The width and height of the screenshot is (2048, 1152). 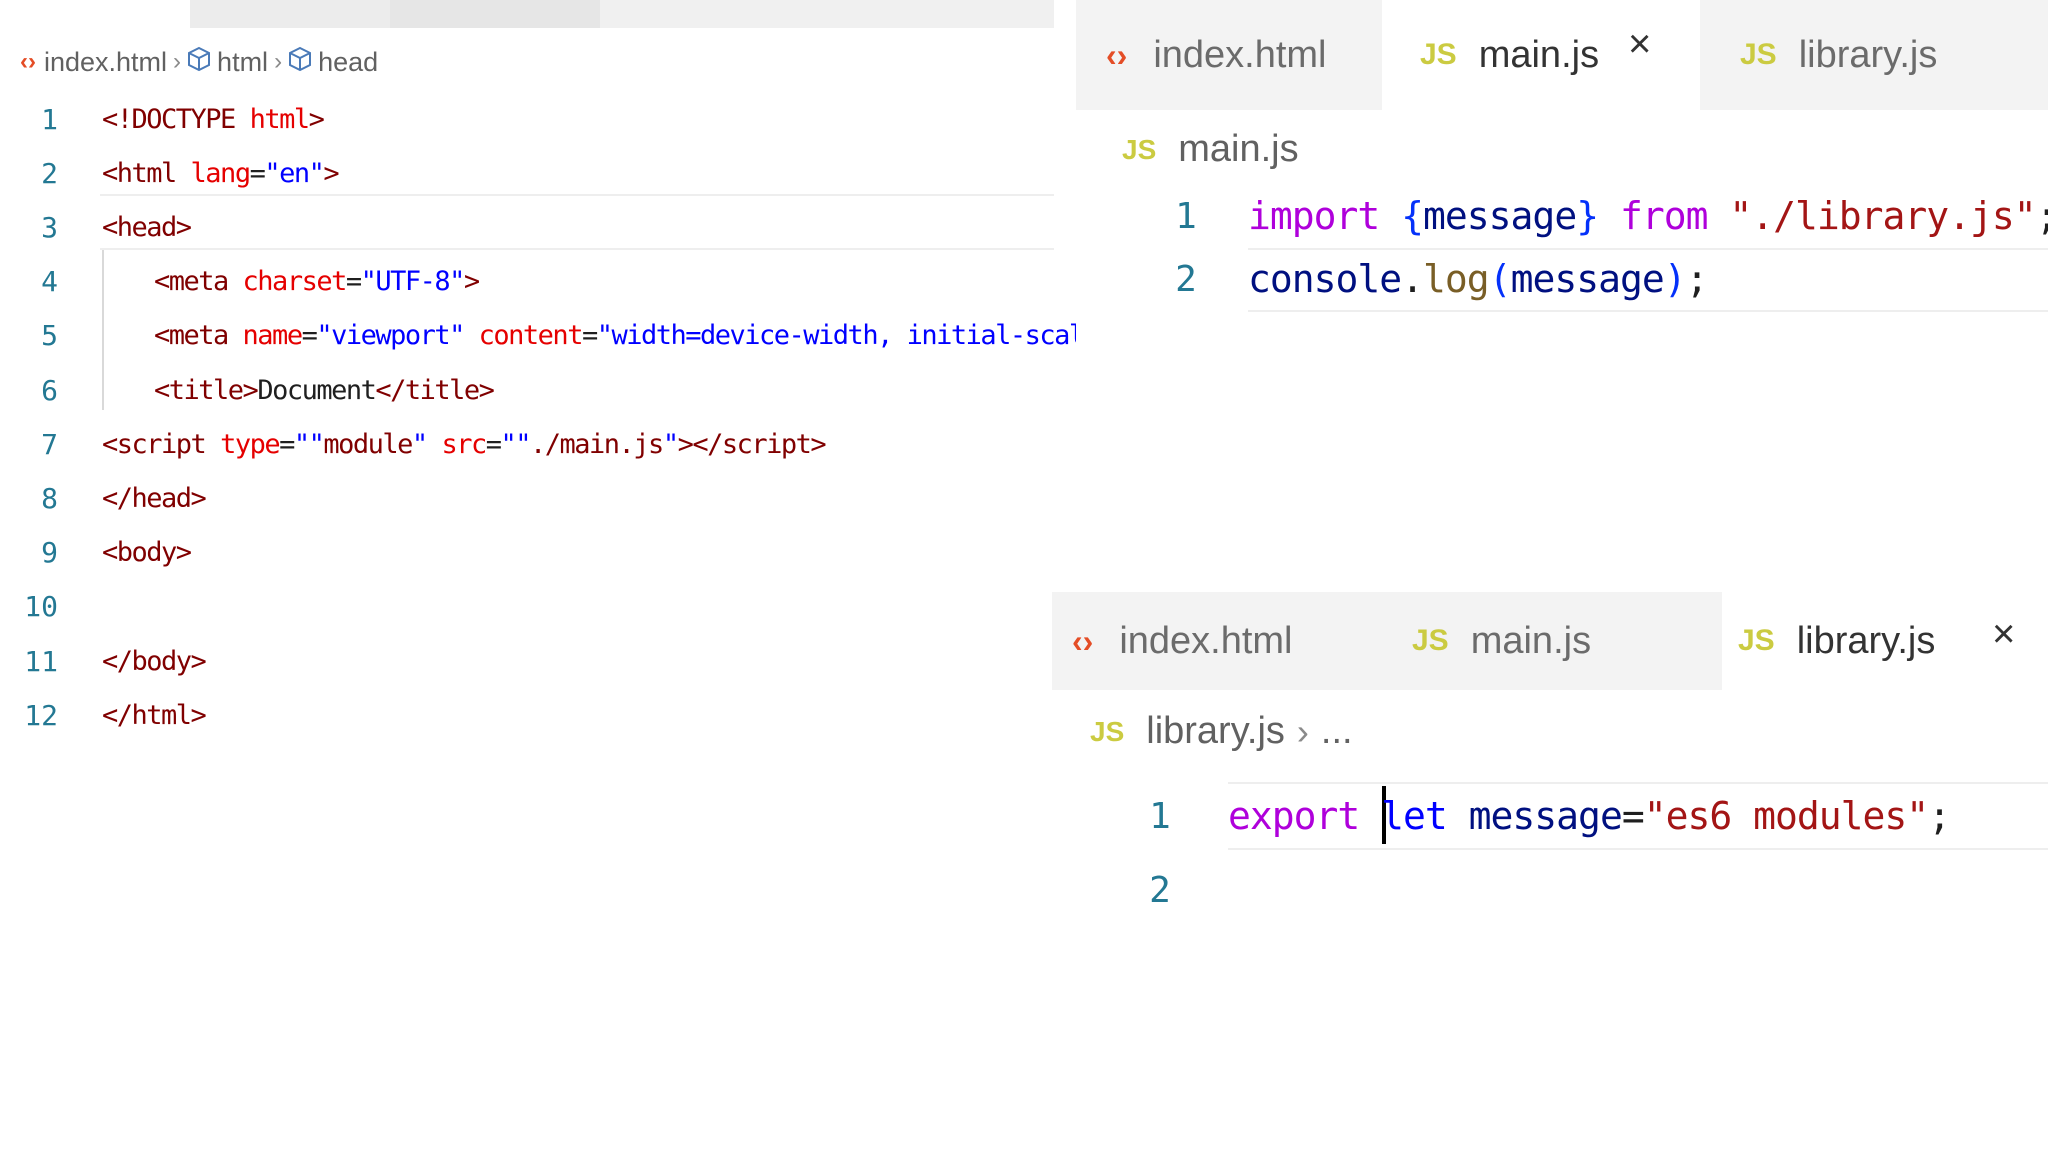 What do you see at coordinates (105, 62) in the screenshot?
I see `breadcrumb-file: index.html` at bounding box center [105, 62].